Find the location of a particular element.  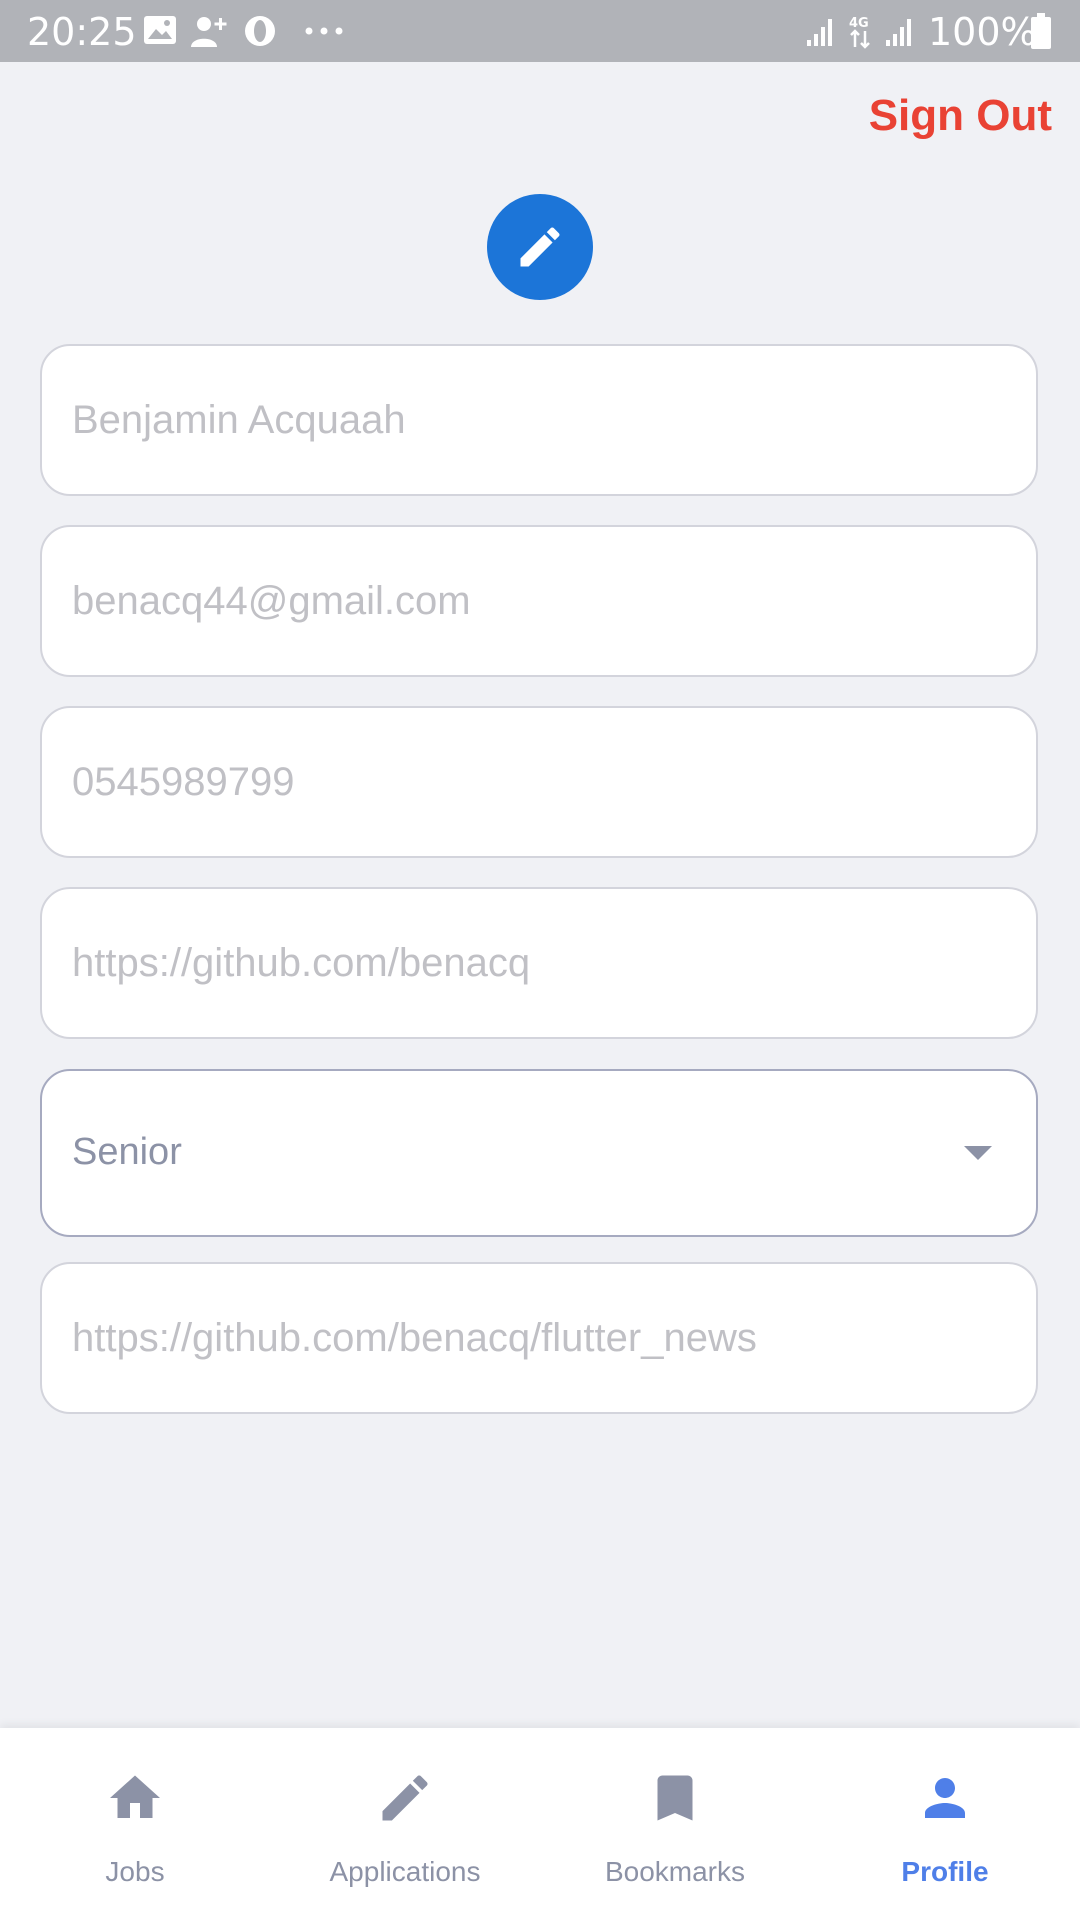

battery-percentage: 100% is located at coordinates (982, 32).